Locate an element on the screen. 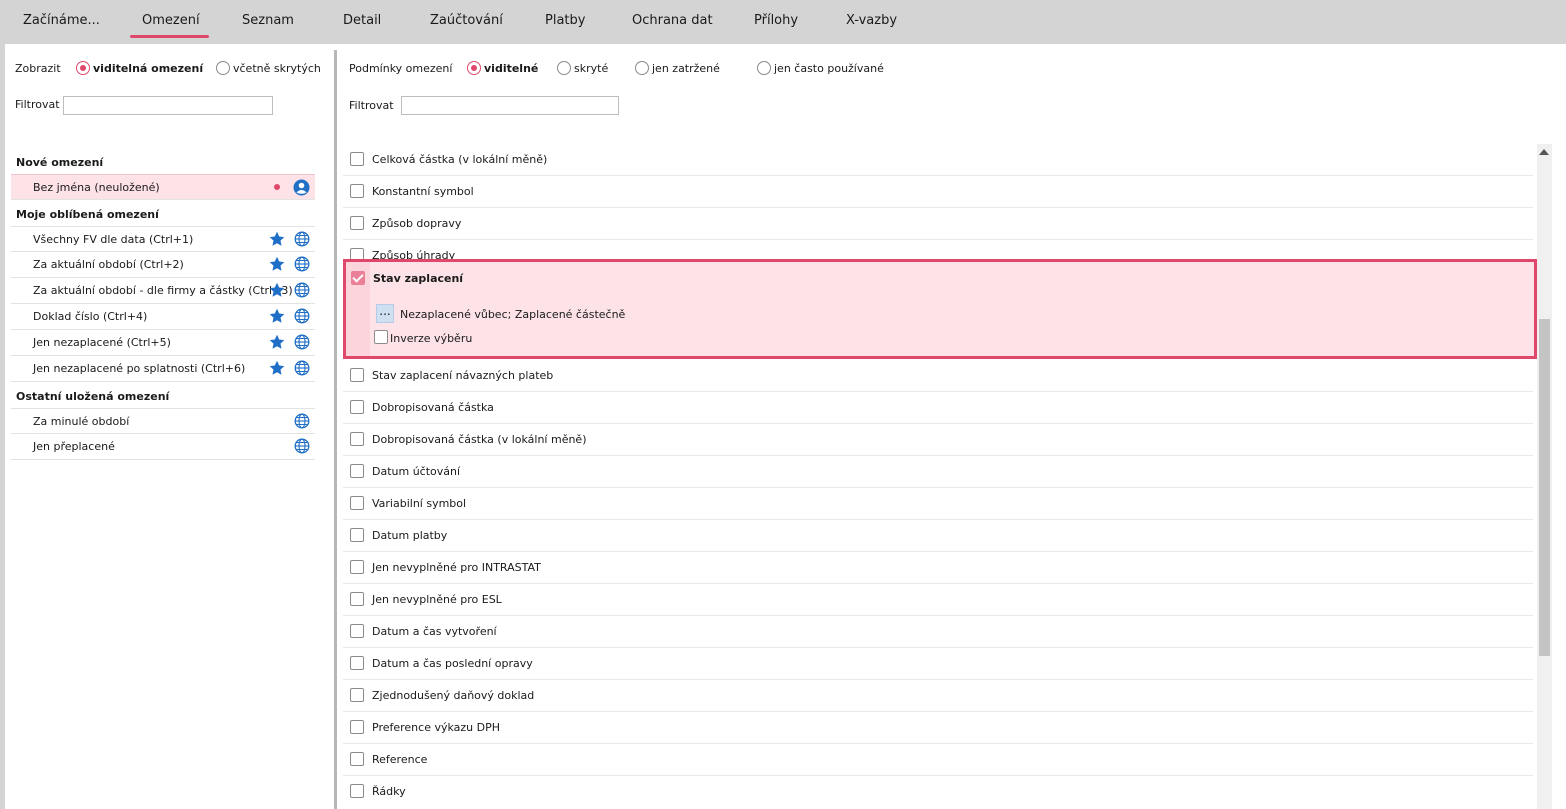 Image resolution: width=1566 pixels, height=809 pixels. condition-row: Způsob dopravy is located at coordinates (938, 224).